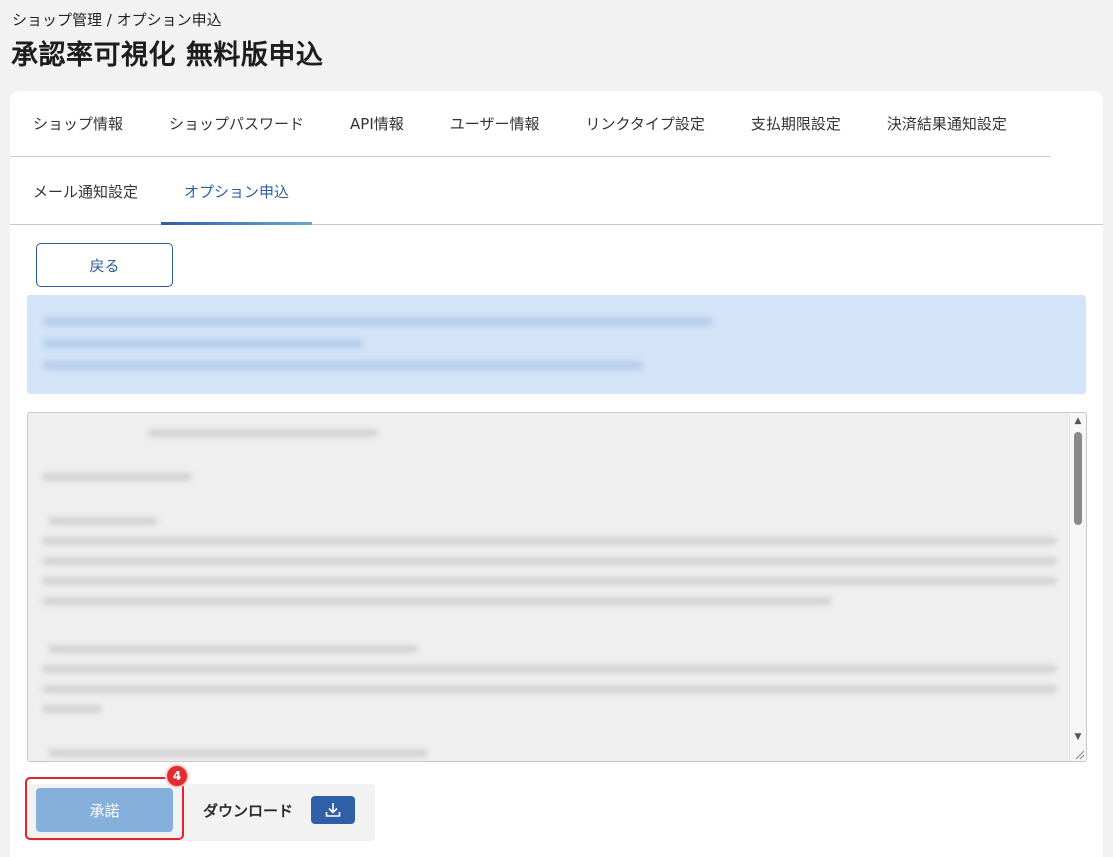  Describe the element at coordinates (167, 55) in the screenshot. I see `page-title: 承認率可視化 無料版申込` at that location.